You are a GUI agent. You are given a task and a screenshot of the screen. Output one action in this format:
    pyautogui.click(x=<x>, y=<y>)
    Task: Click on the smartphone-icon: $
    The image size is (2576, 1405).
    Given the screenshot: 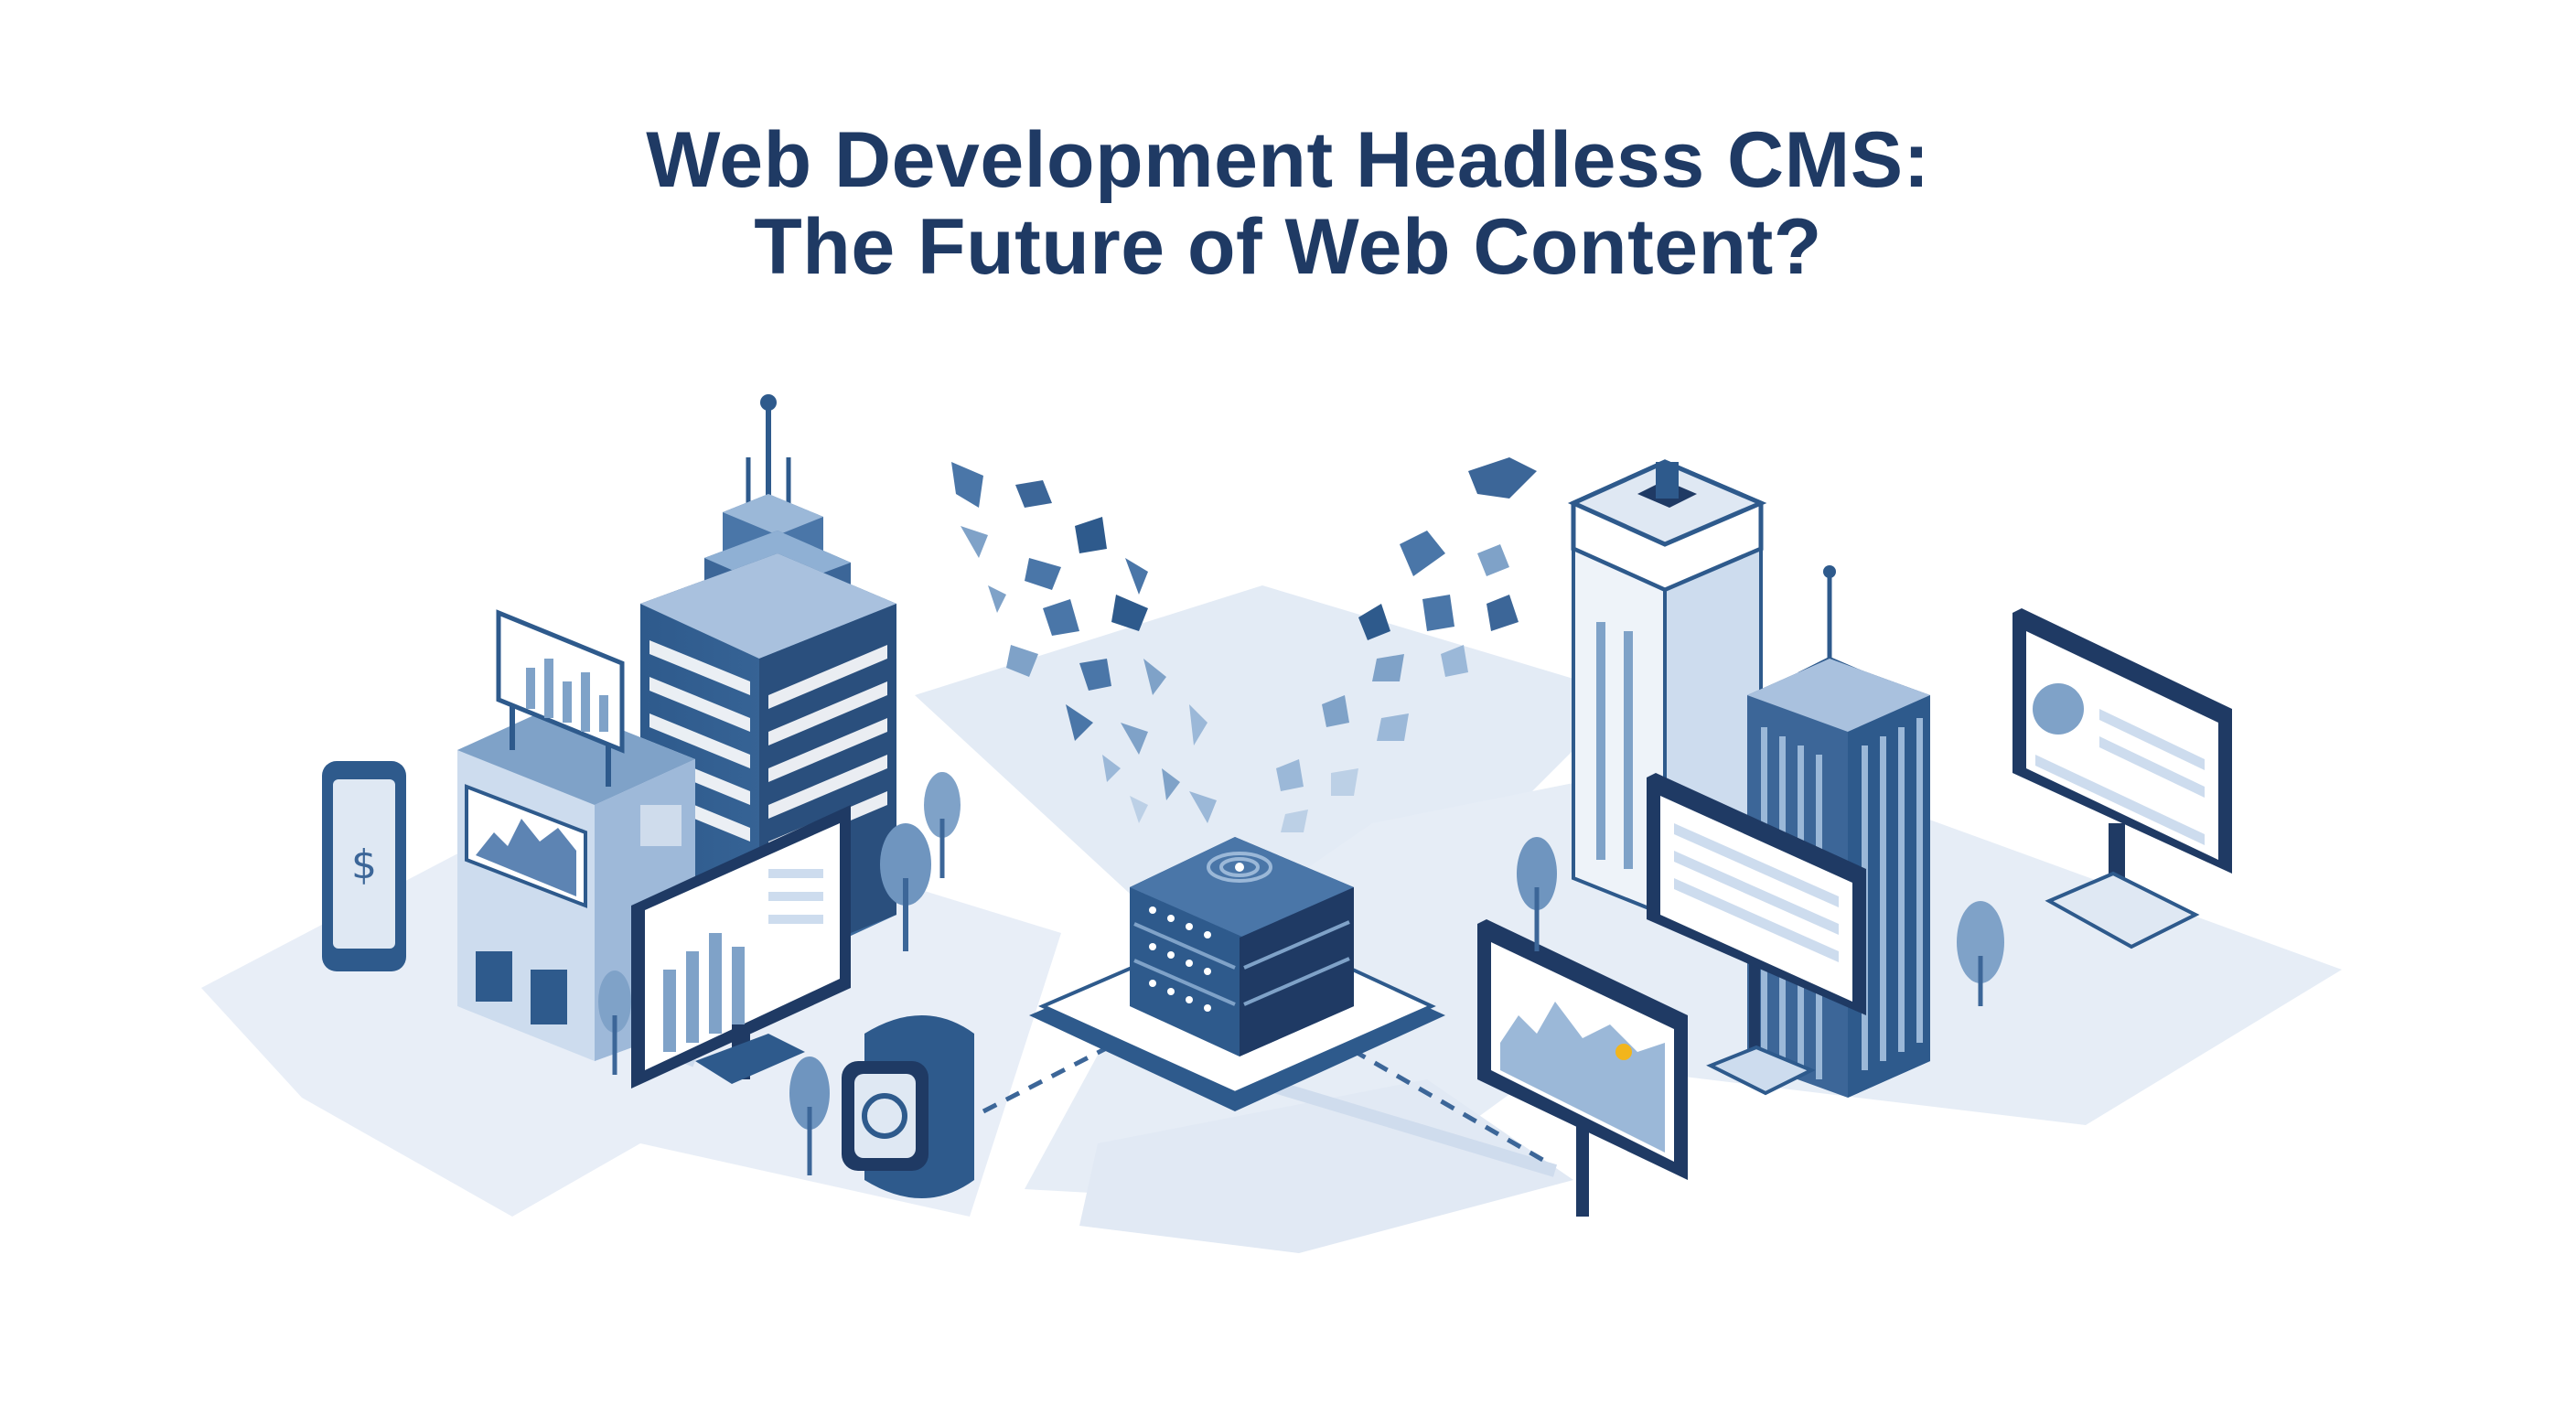 What is the action you would take?
    pyautogui.click(x=364, y=866)
    